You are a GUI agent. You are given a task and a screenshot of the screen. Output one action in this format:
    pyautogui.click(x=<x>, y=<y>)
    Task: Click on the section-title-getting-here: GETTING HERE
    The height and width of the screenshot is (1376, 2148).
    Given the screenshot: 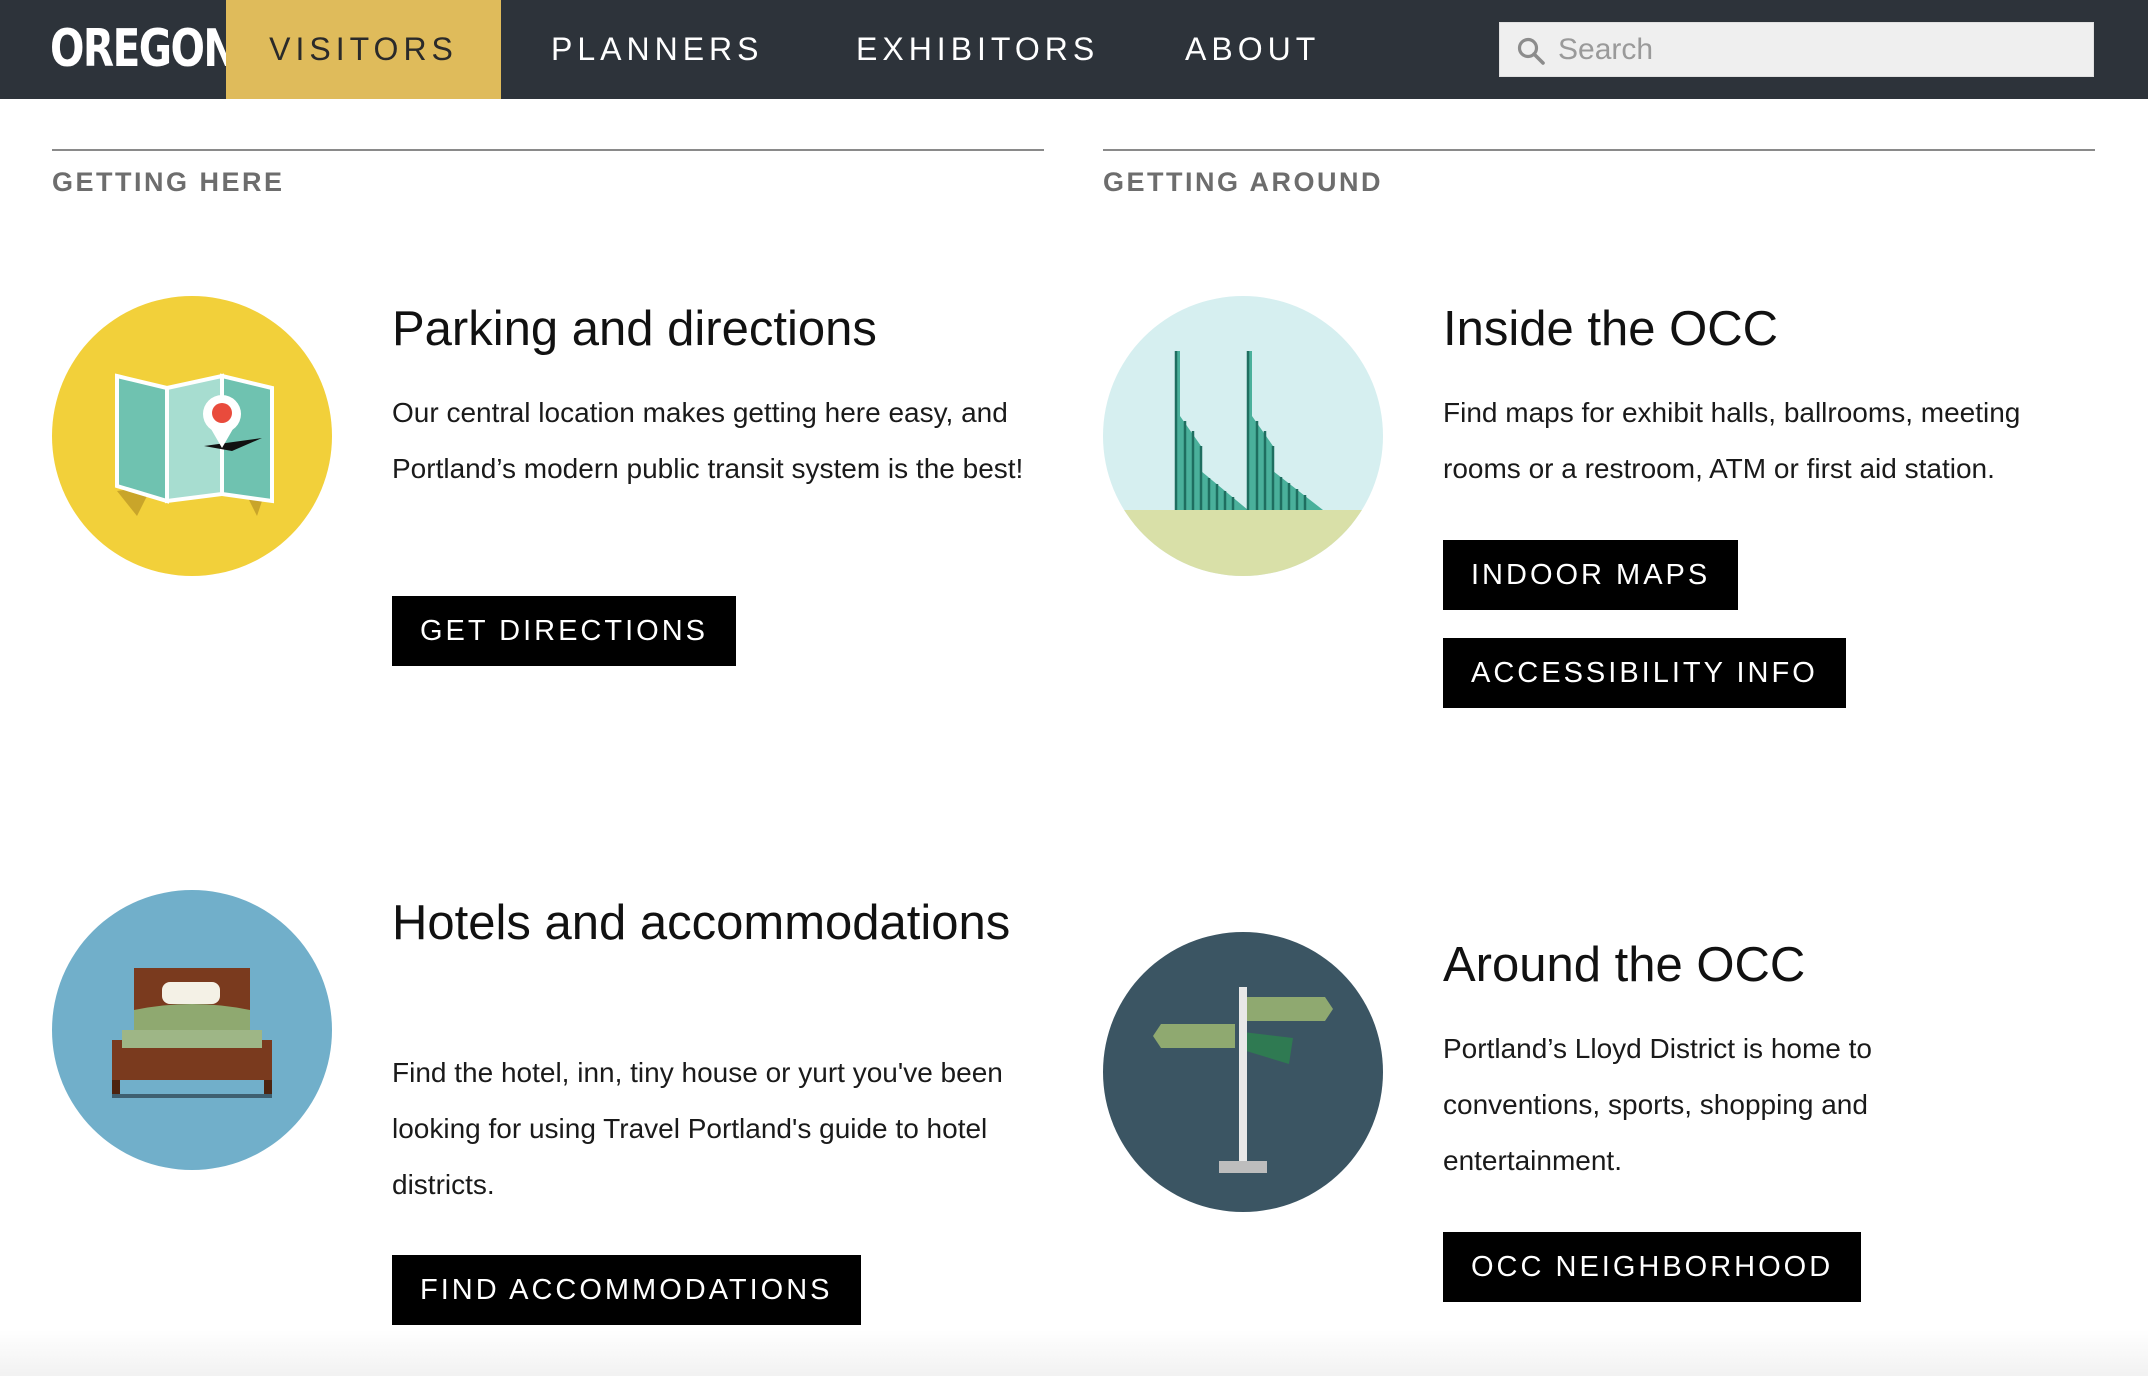 What is the action you would take?
    pyautogui.click(x=168, y=182)
    